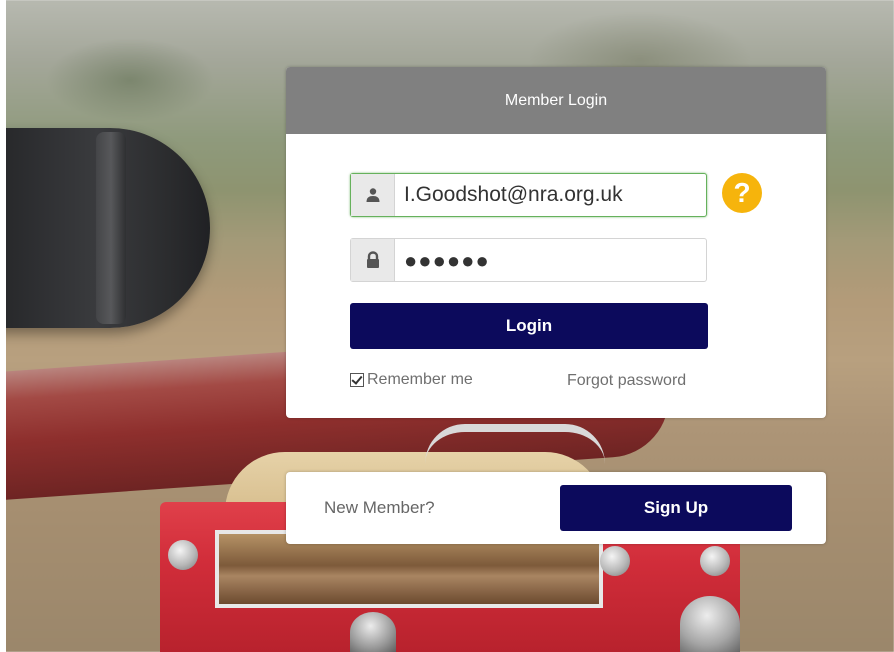  What do you see at coordinates (529, 326) in the screenshot?
I see `login-button: Login` at bounding box center [529, 326].